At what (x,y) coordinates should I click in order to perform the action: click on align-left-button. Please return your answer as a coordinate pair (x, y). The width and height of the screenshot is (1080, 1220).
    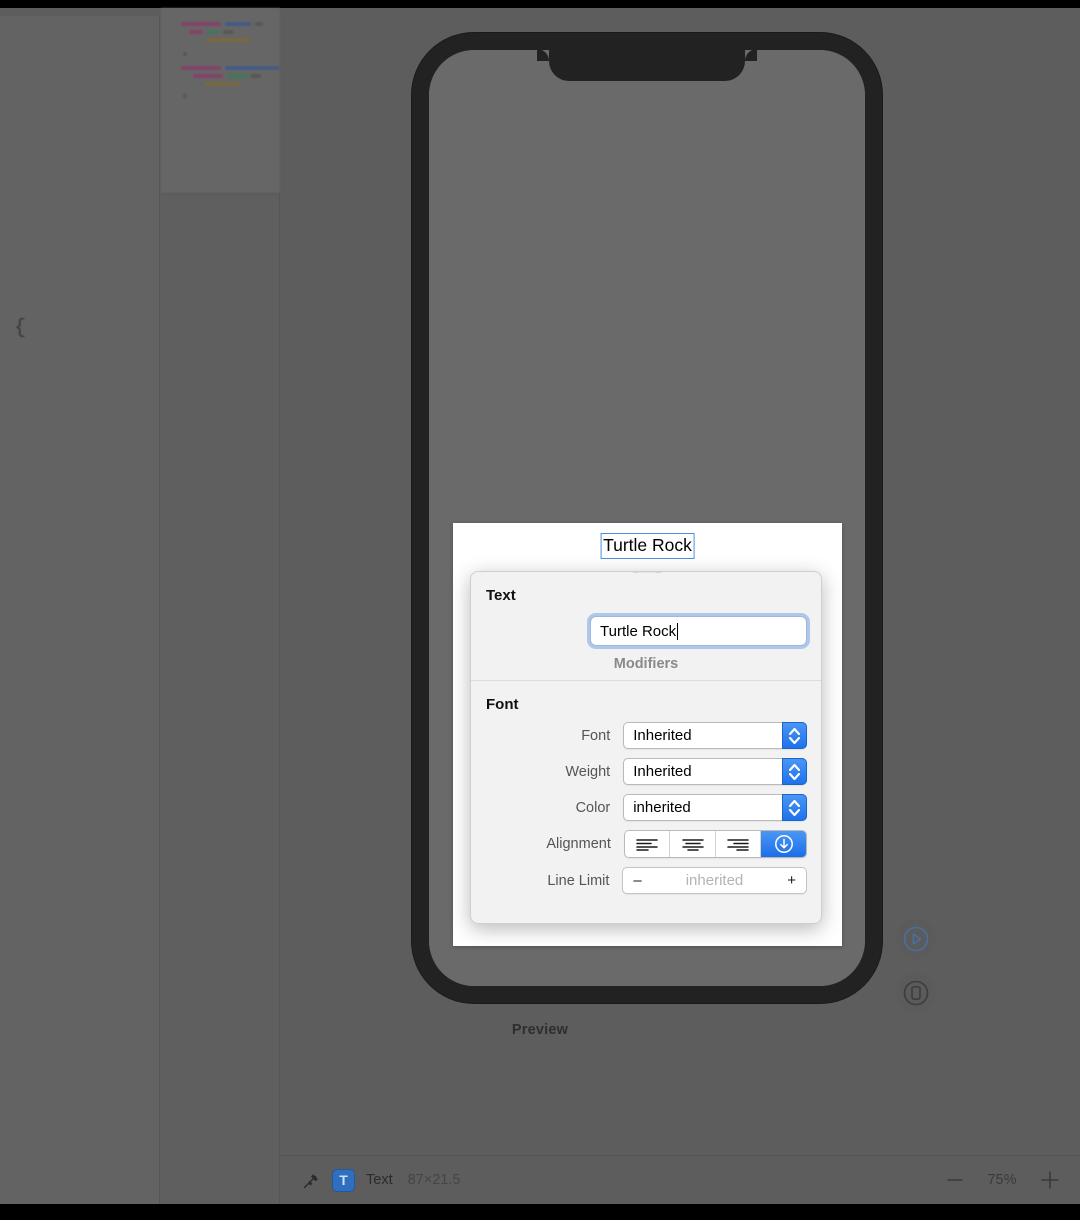
    Looking at the image, I should click on (647, 844).